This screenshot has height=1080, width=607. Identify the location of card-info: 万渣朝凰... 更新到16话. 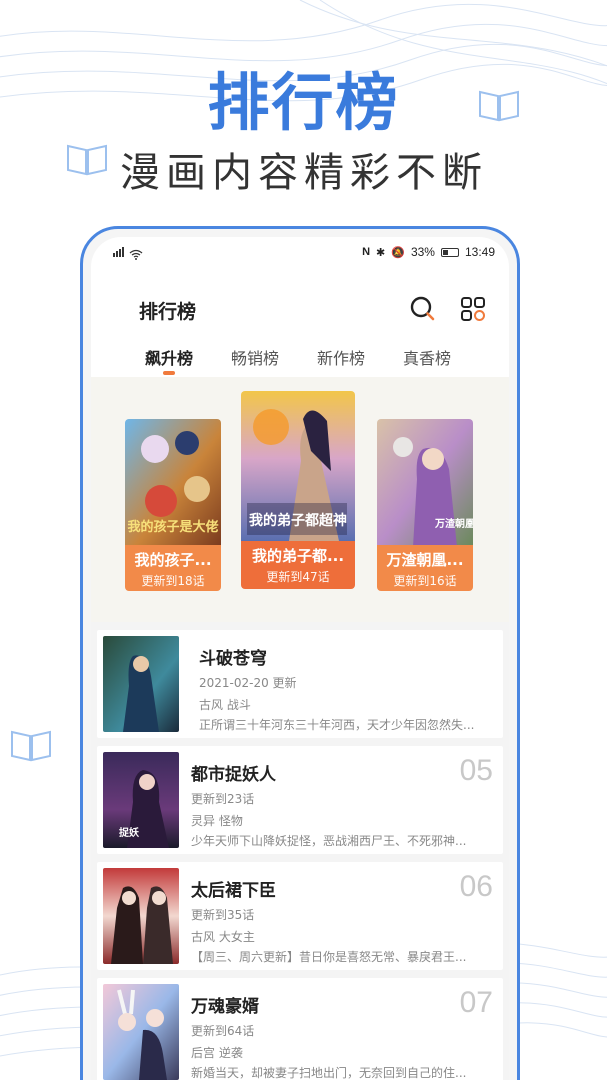
(425, 568).